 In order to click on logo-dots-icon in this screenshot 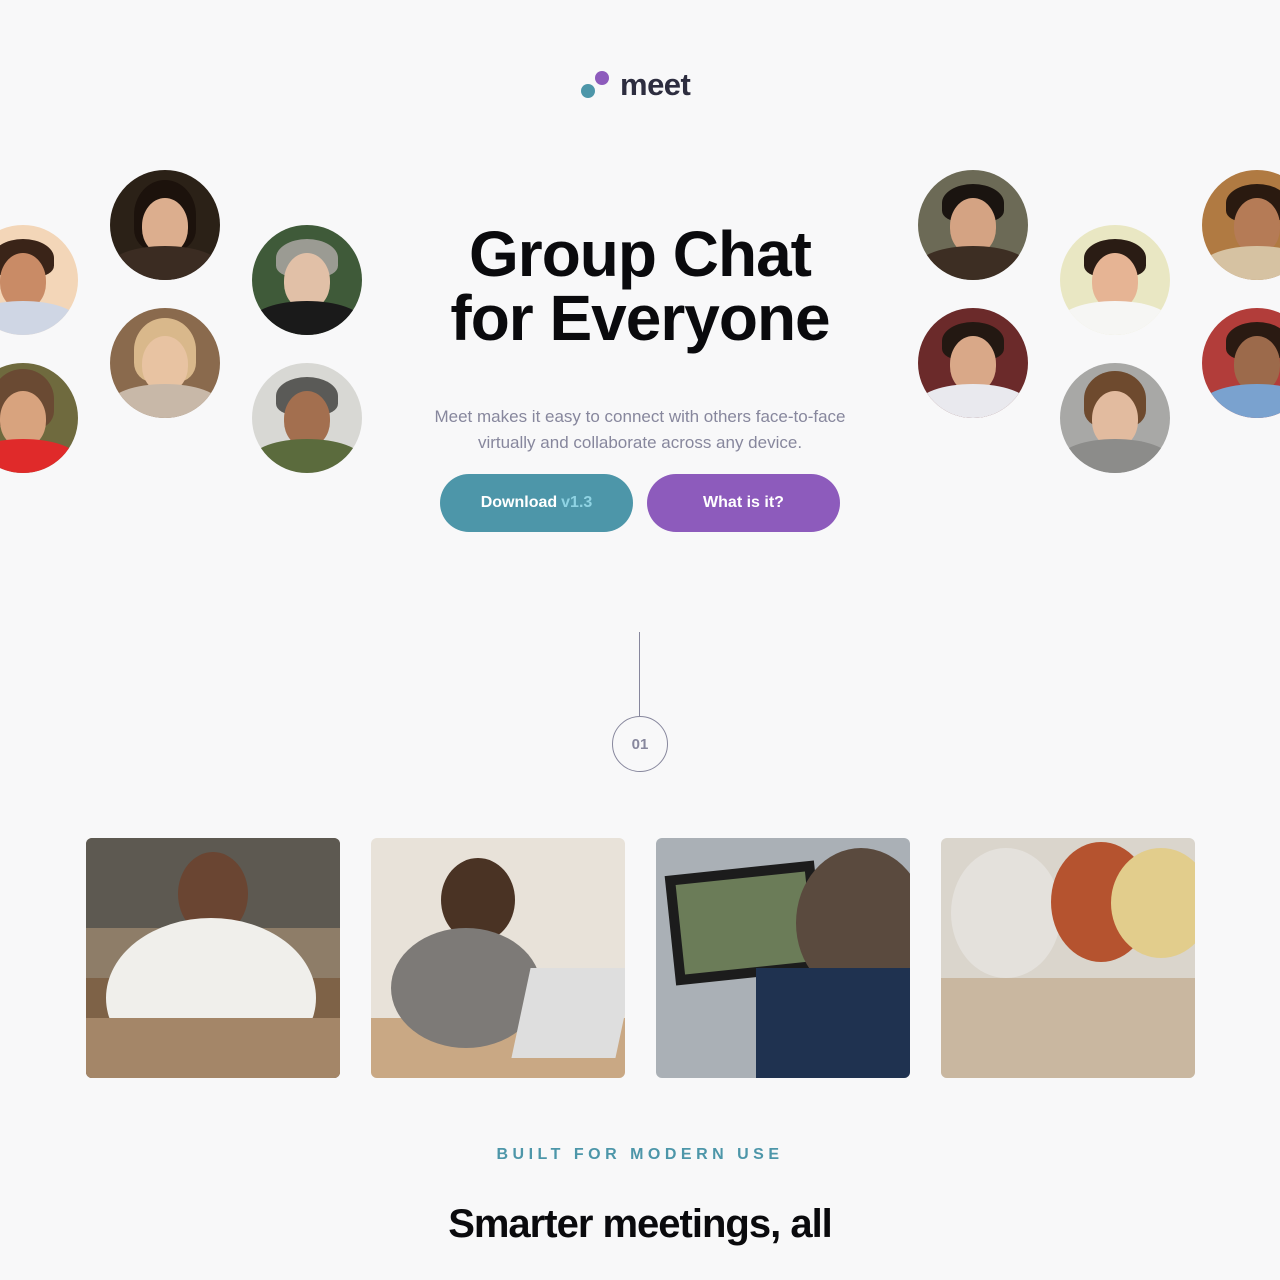, I will do `click(595, 84)`.